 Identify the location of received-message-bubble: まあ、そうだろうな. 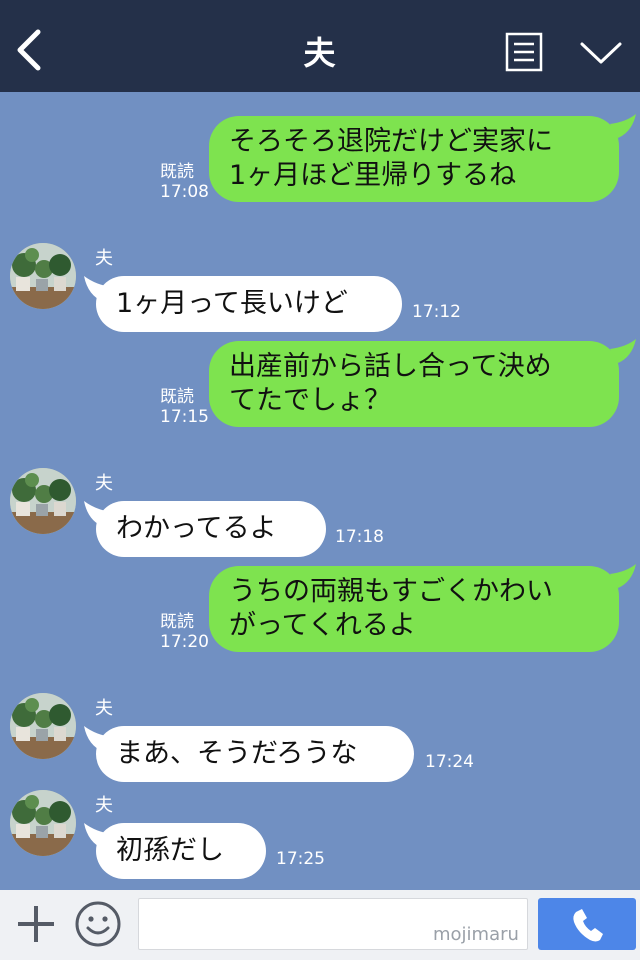
(255, 754).